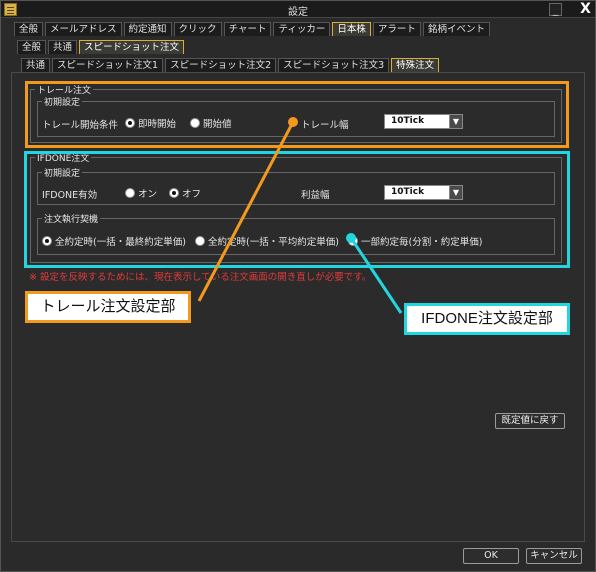  What do you see at coordinates (108, 307) in the screenshot?
I see `trail-callout: トレール注文設定部` at bounding box center [108, 307].